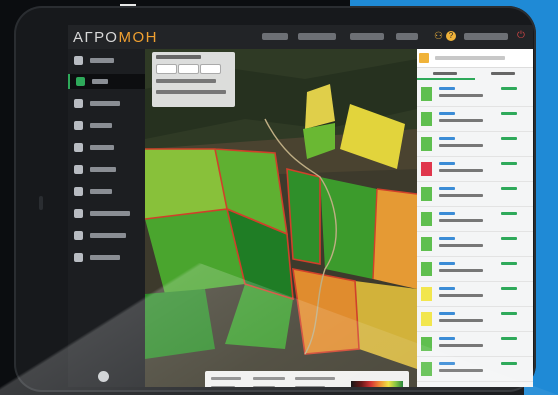 The width and height of the screenshot is (558, 395). Describe the element at coordinates (115, 37) in the screenshot. I see `app-logo: АГРОМОН` at that location.